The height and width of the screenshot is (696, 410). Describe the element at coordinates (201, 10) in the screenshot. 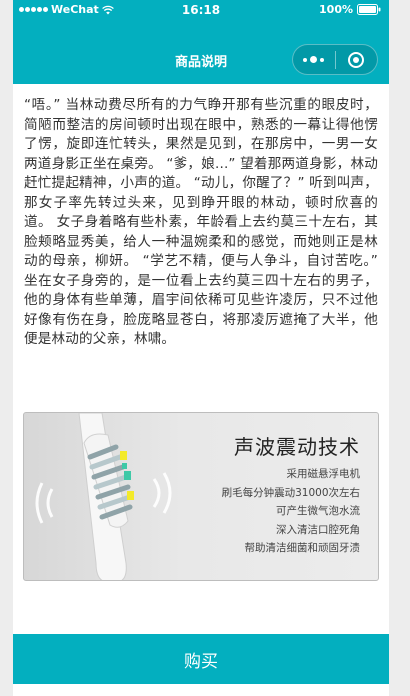

I see `status-bar: WeChat 16:18 100%` at that location.